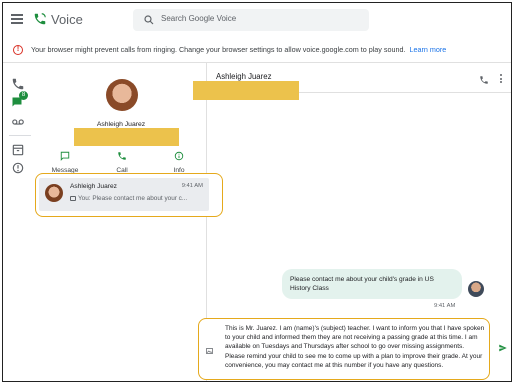 The width and height of the screenshot is (514, 384). What do you see at coordinates (20, 135) in the screenshot?
I see `rail-divider` at bounding box center [20, 135].